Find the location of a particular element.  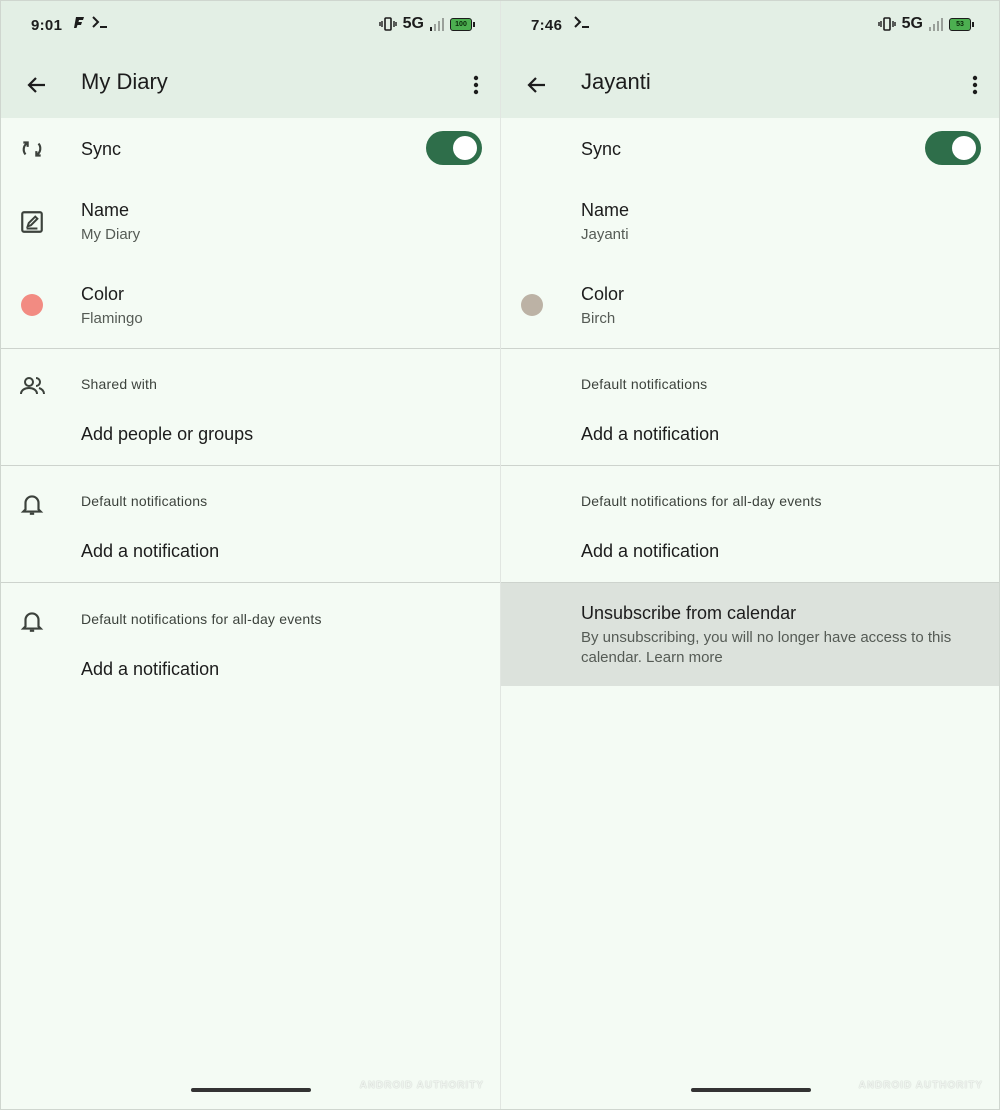

color-row: Color Flamingo is located at coordinates (250, 307).